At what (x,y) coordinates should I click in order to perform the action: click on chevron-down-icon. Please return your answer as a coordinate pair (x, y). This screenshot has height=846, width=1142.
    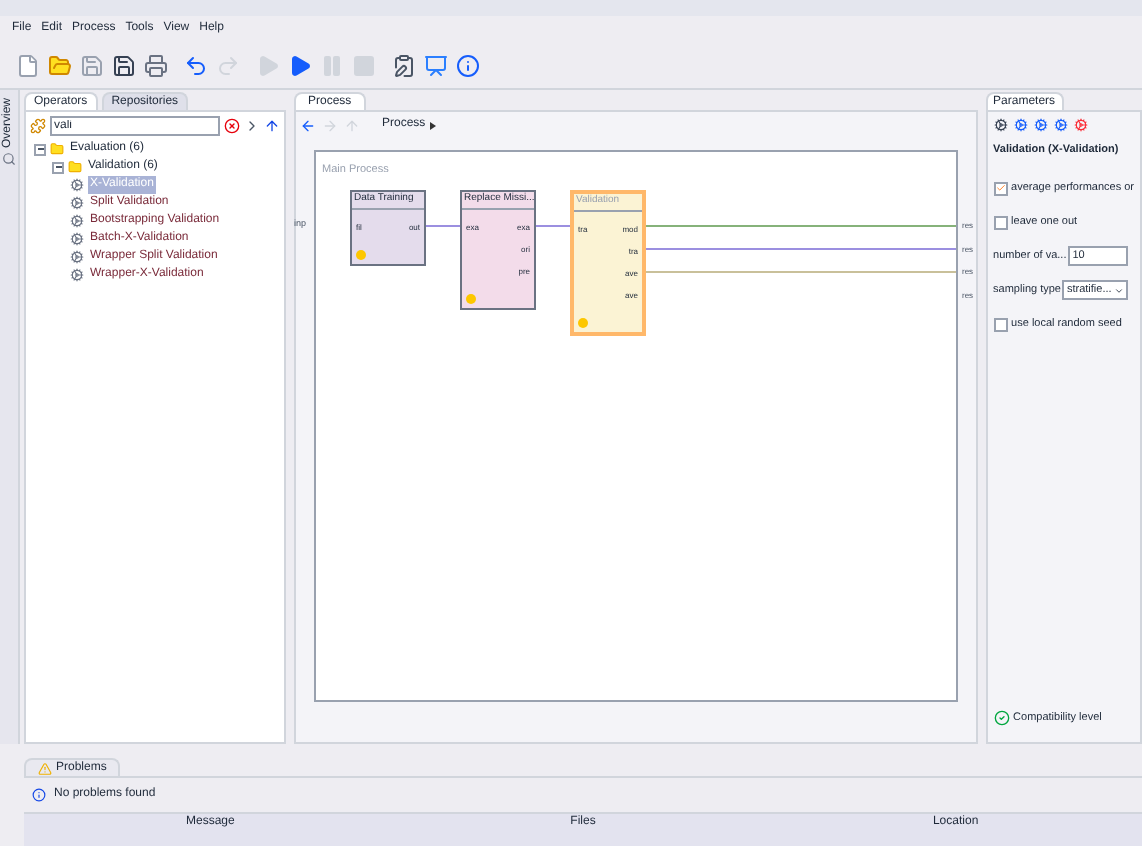
    Looking at the image, I should click on (1118, 290).